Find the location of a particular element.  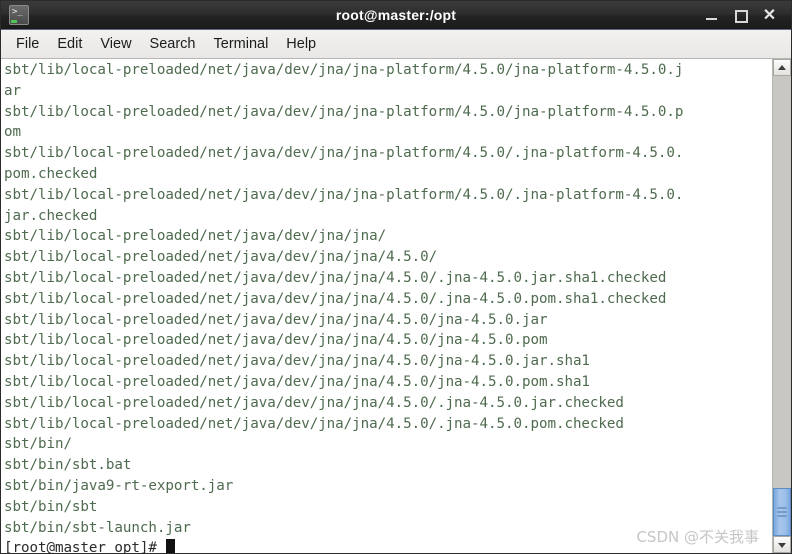

menu-item-view: View is located at coordinates (115, 44).